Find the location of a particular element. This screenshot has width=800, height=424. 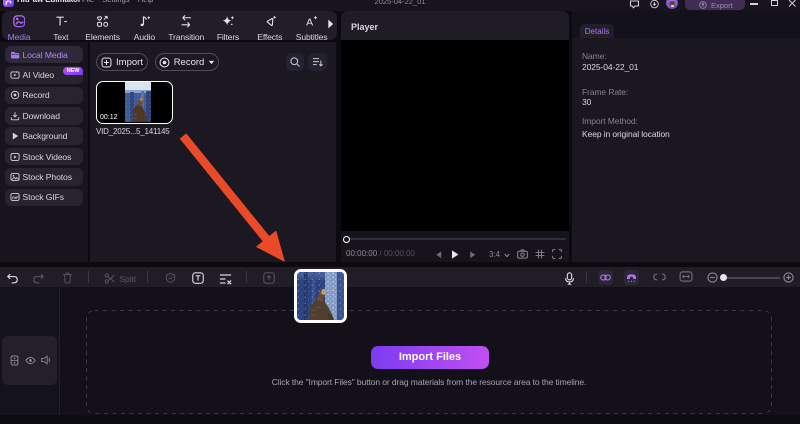

svg-text: A is located at coordinates (310, 22).